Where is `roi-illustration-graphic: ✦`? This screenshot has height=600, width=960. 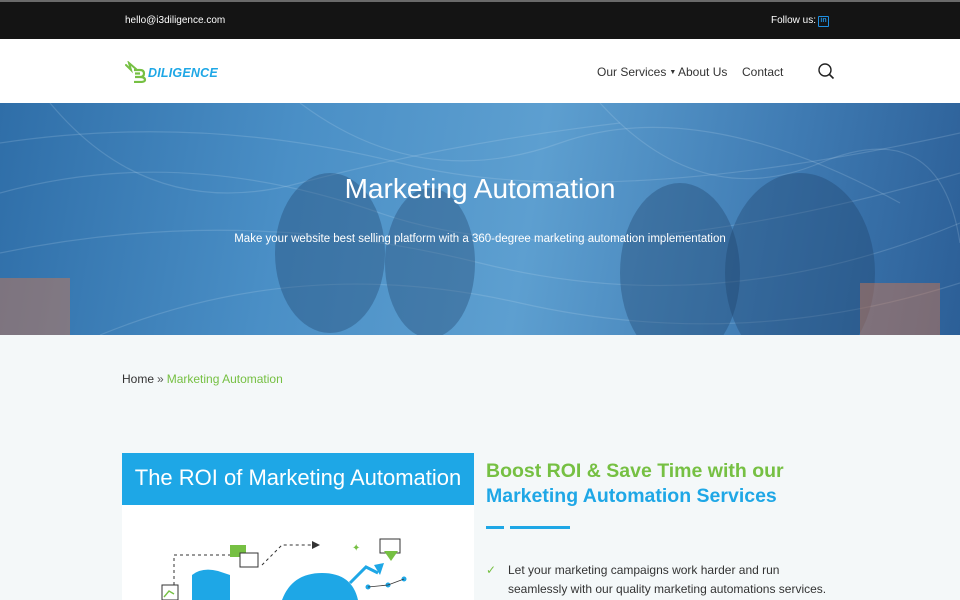
roi-illustration-graphic: ✦ is located at coordinates (284, 569).